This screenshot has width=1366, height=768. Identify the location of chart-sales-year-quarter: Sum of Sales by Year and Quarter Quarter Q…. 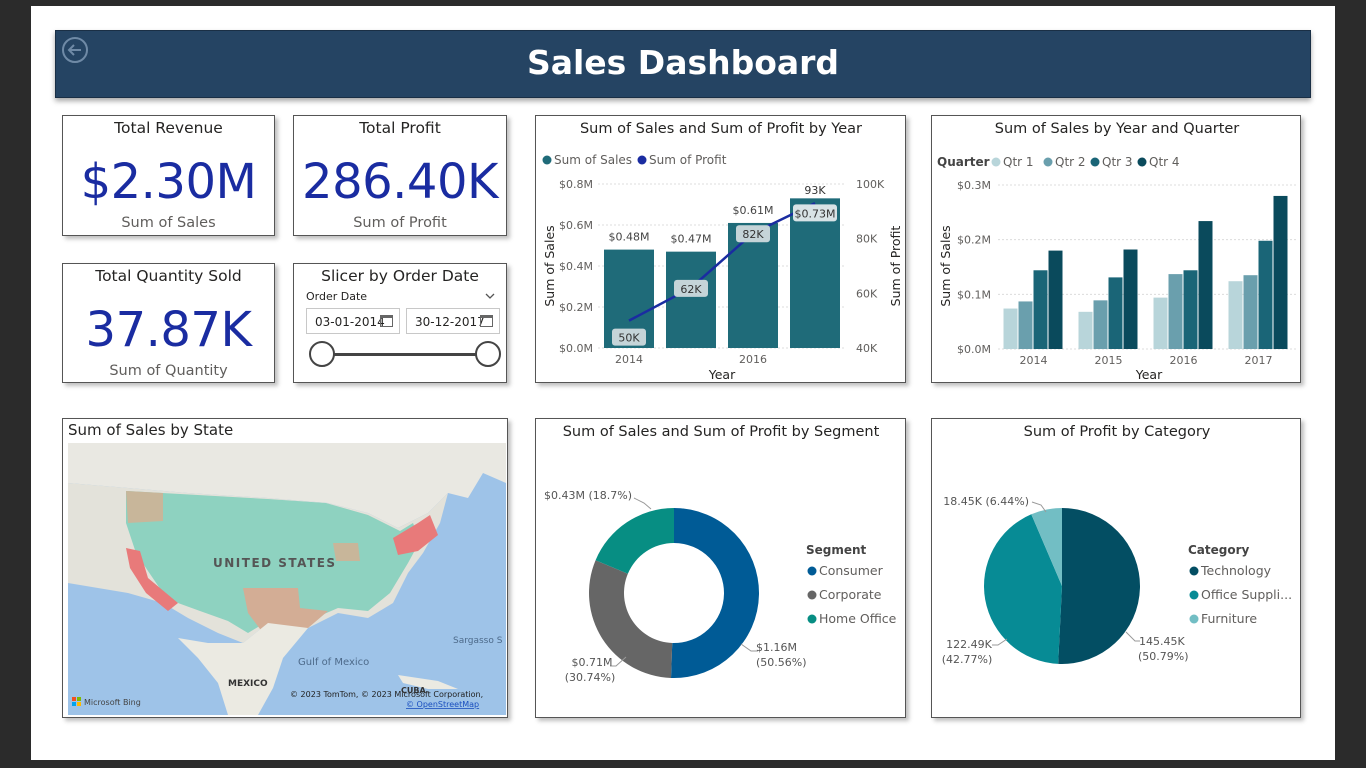
(1116, 249).